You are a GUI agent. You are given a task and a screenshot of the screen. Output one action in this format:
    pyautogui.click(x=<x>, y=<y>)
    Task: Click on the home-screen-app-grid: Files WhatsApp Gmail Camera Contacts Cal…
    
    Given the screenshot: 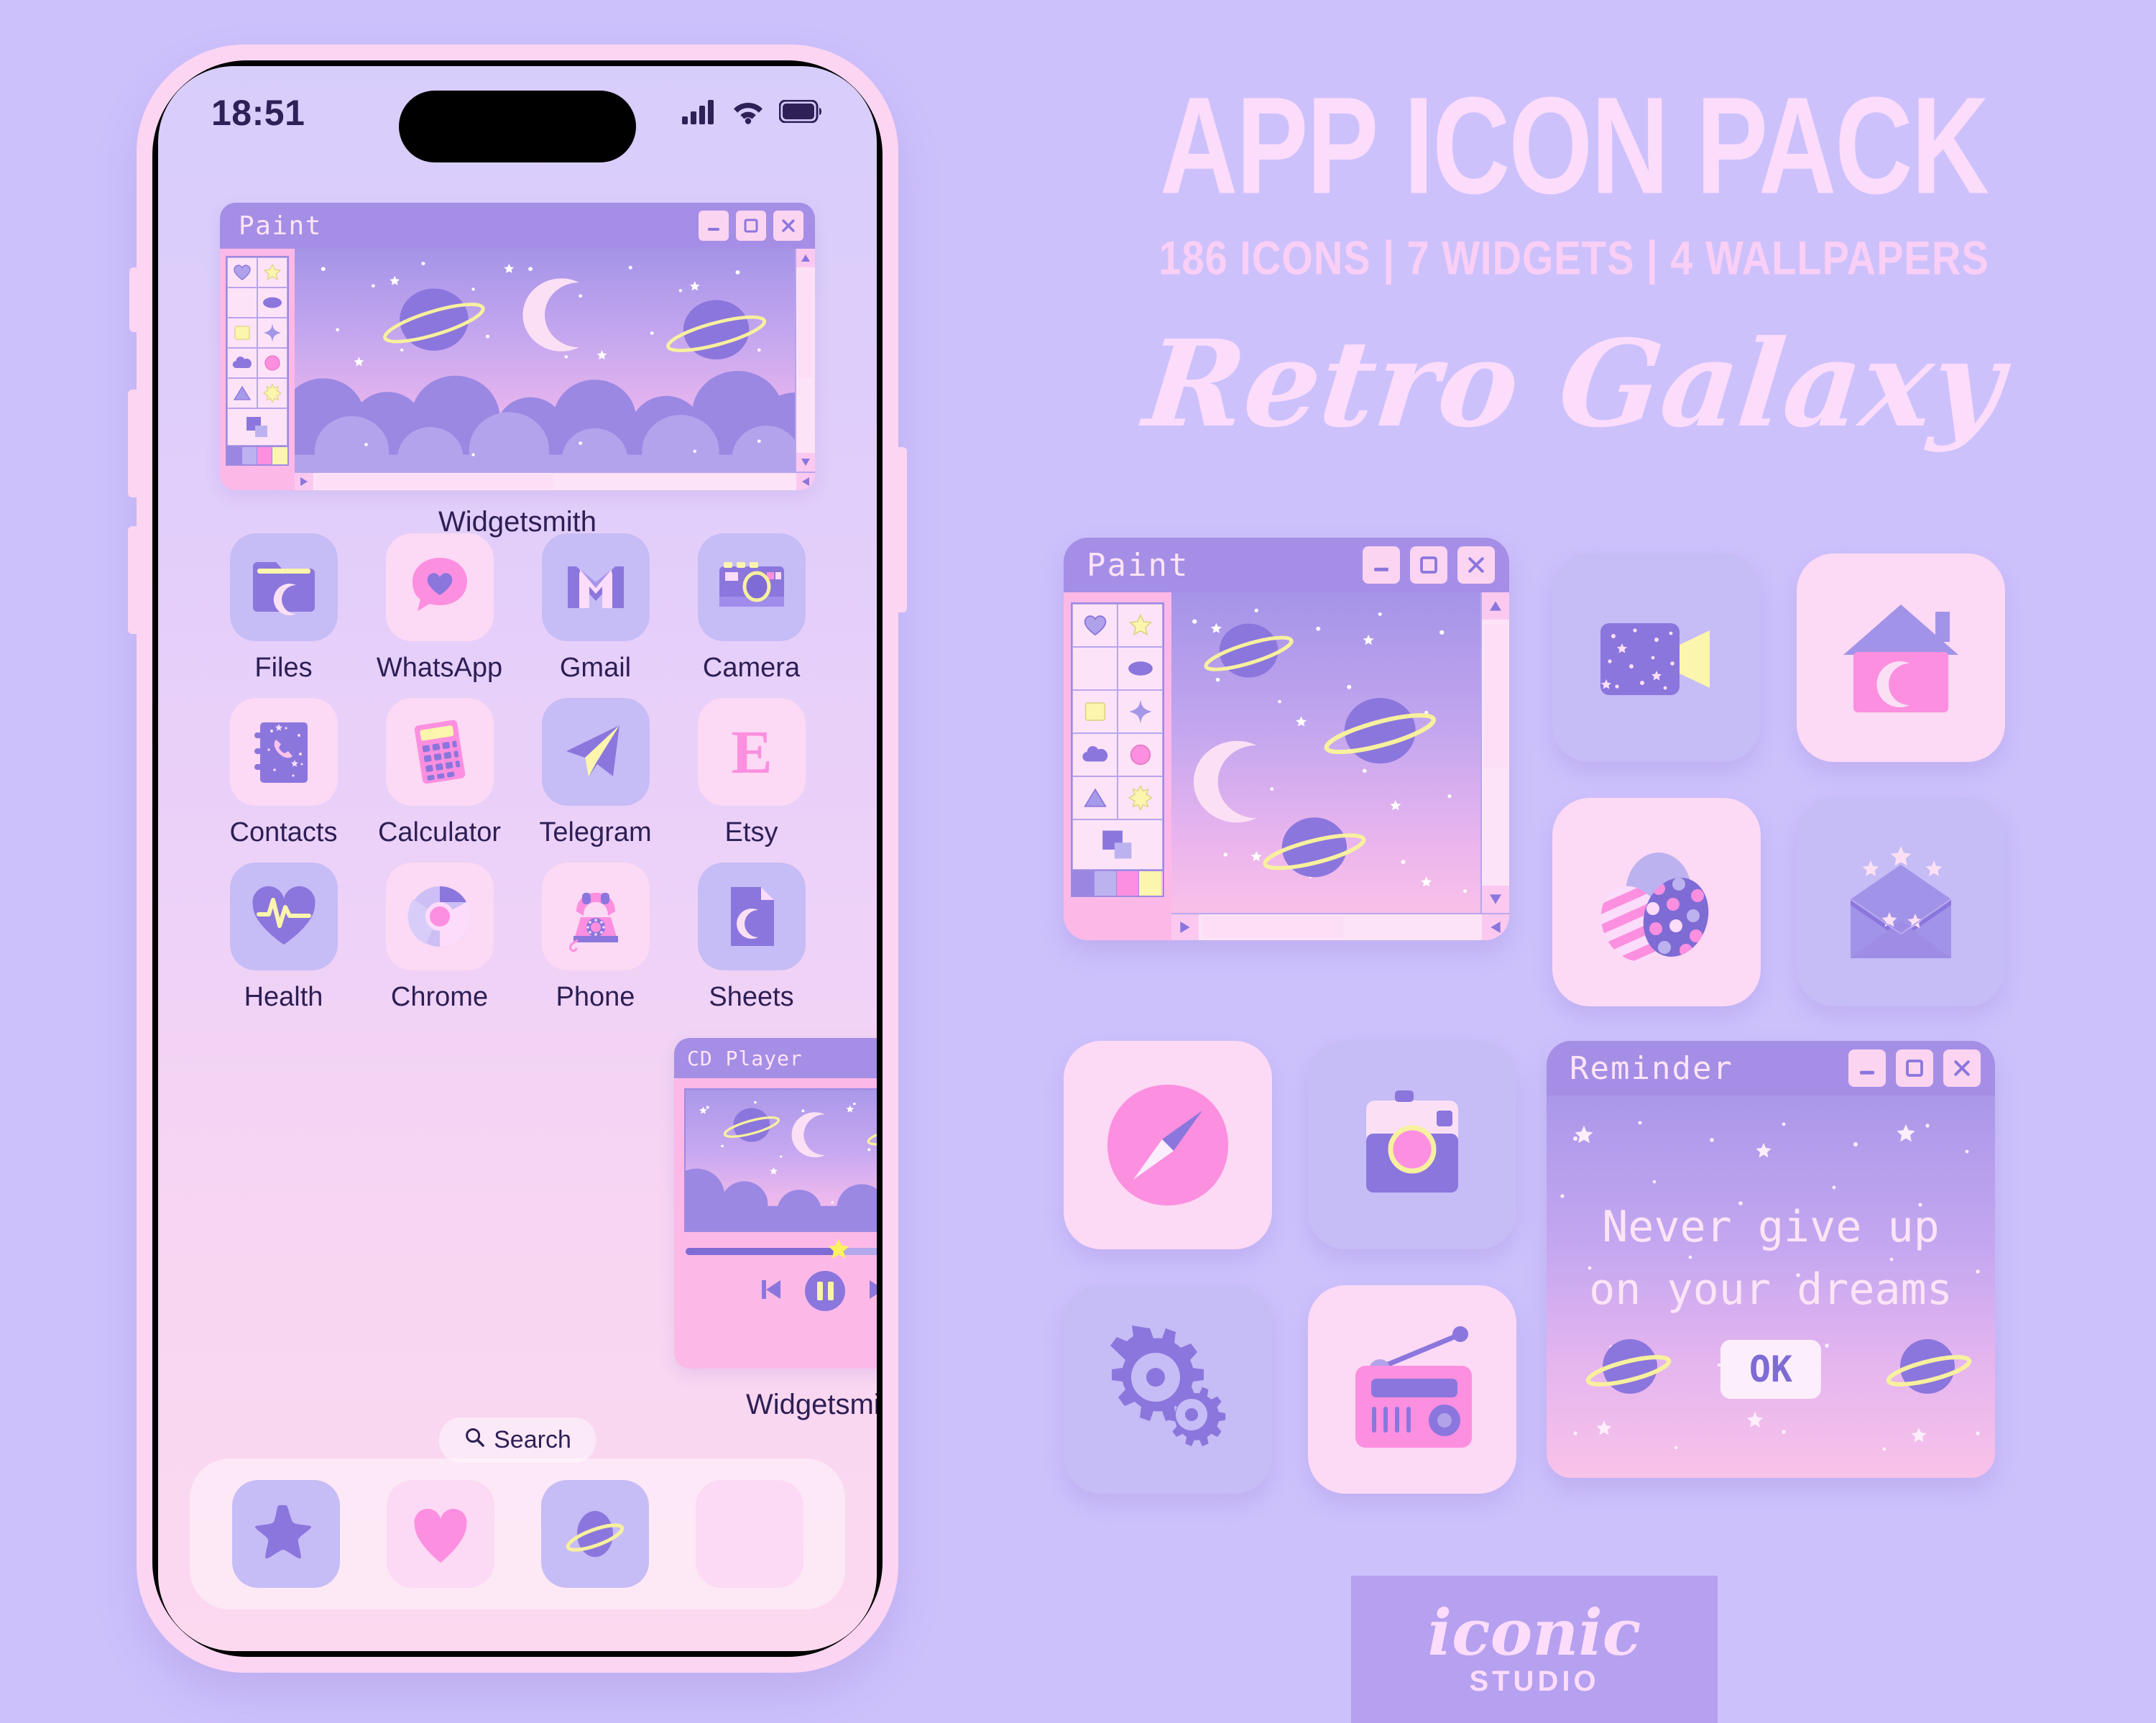 What is the action you would take?
    pyautogui.click(x=517, y=773)
    